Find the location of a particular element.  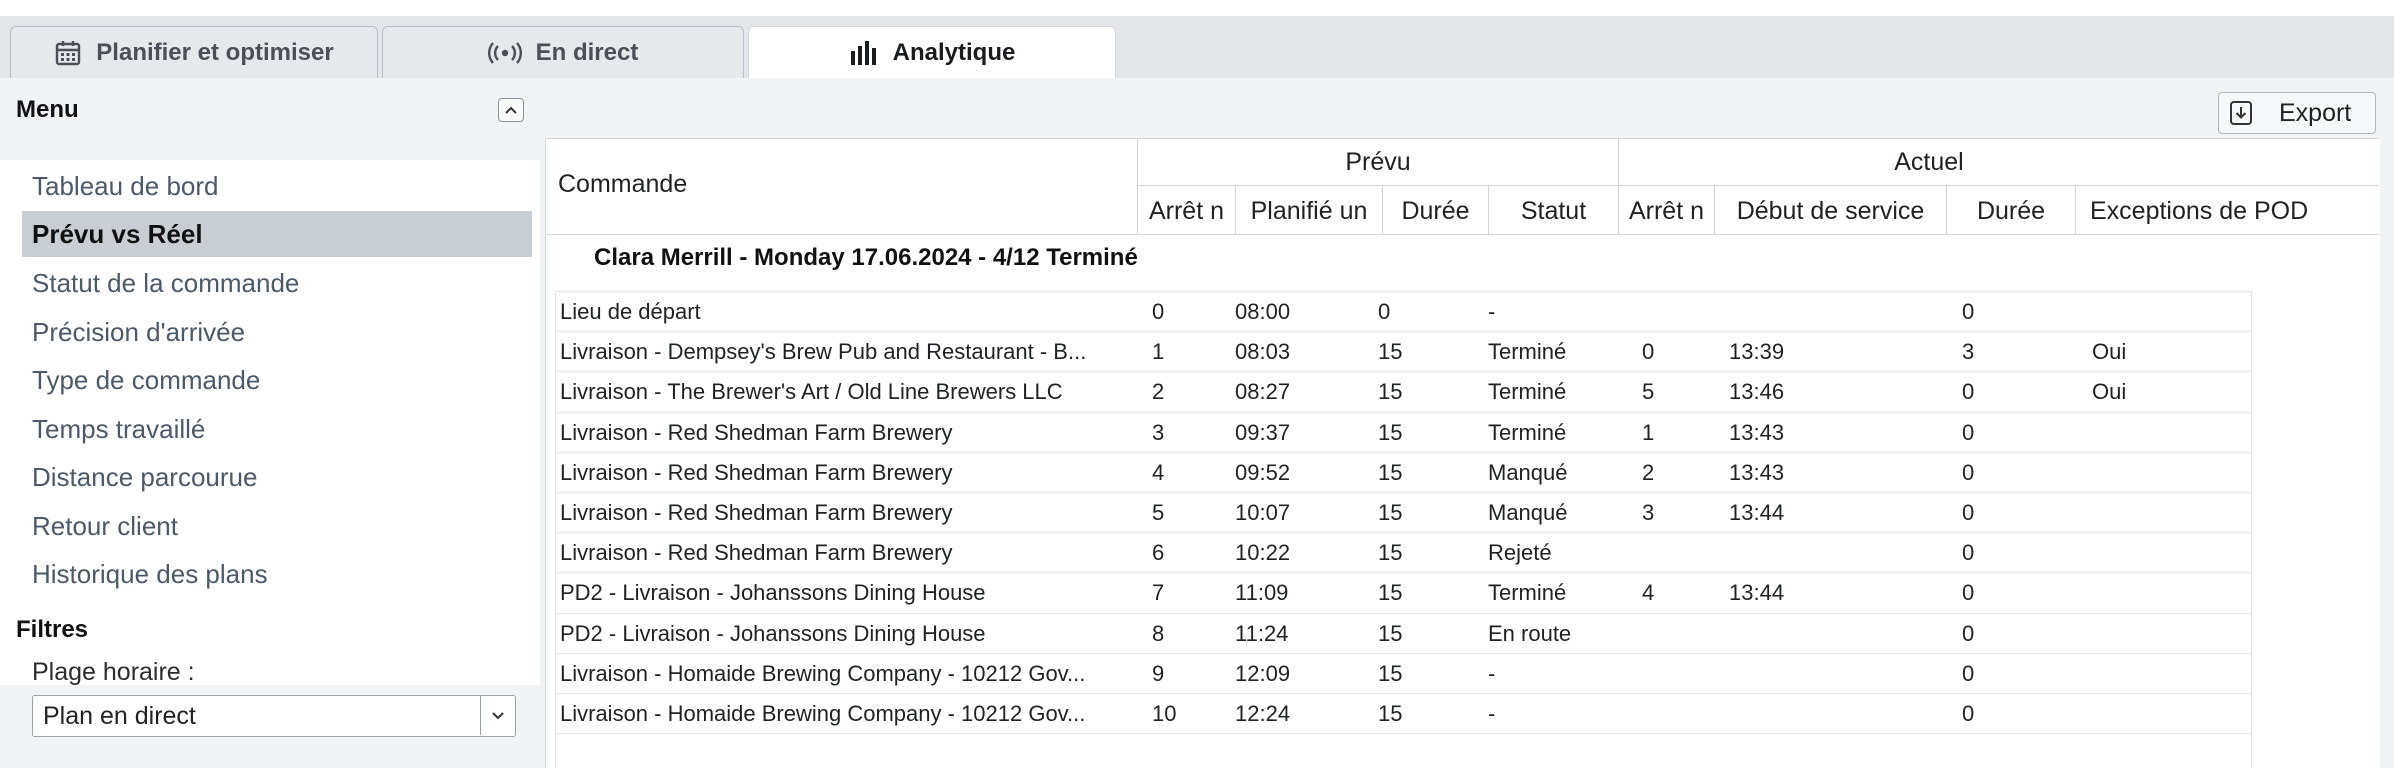

cell-planifie: 12:09 is located at coordinates (1263, 673).